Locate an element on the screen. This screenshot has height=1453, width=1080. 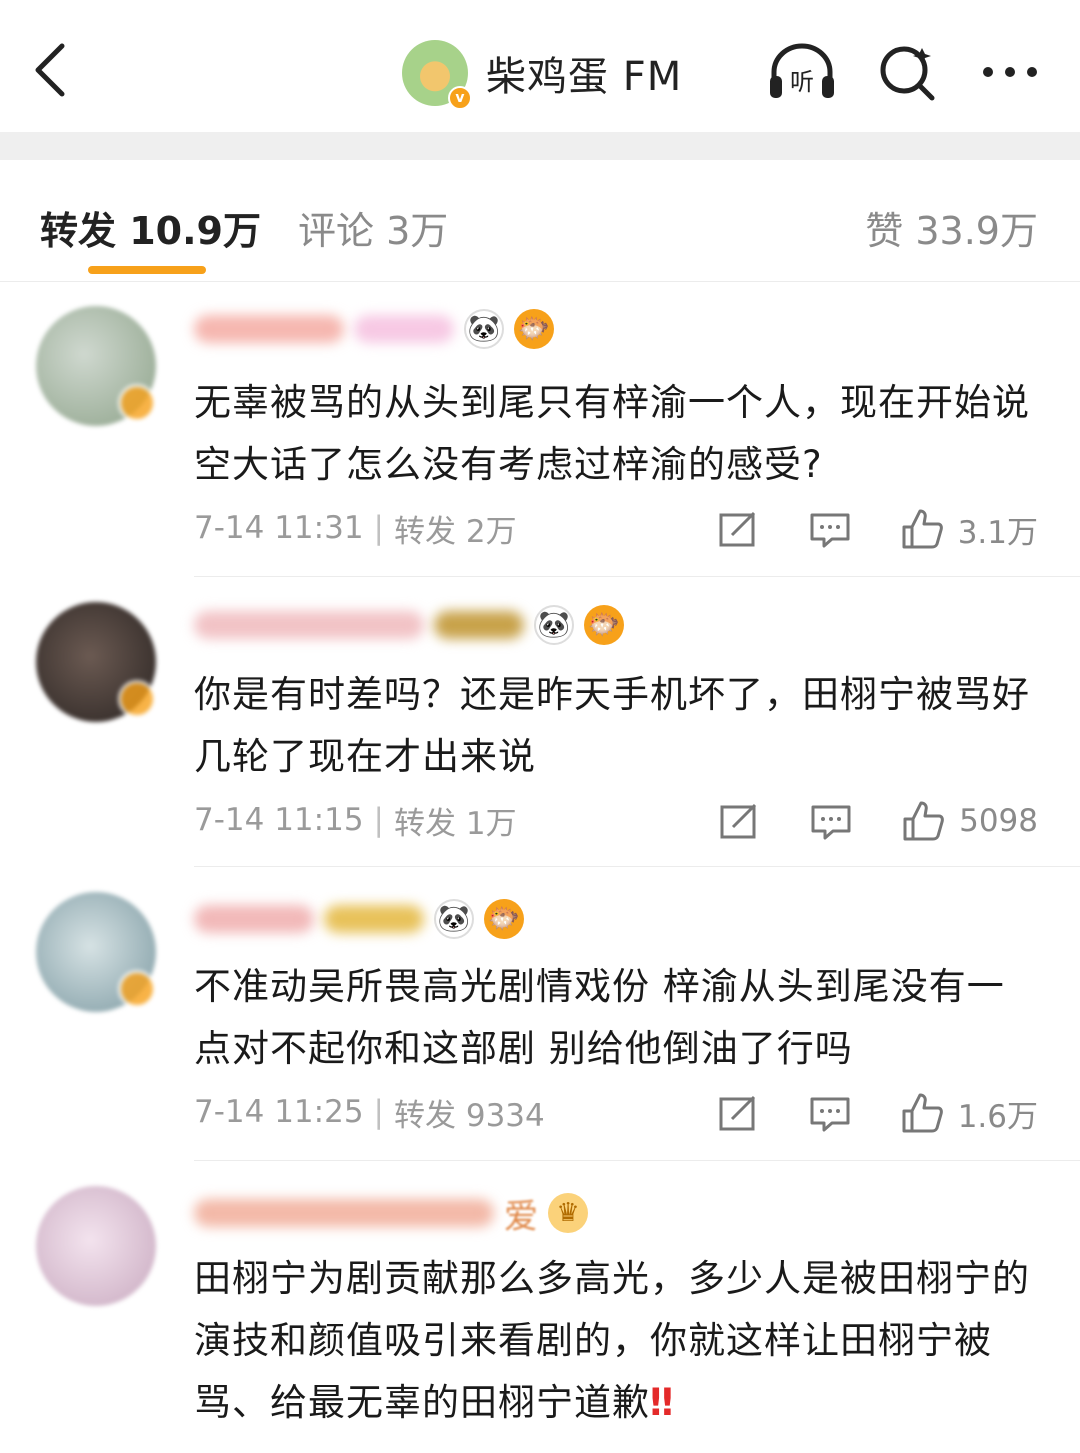
repost-text: 你是有时差吗？还是昨天手机坏了，田栩宁被骂好几轮了现在才出来说 is located at coordinates (612, 725).